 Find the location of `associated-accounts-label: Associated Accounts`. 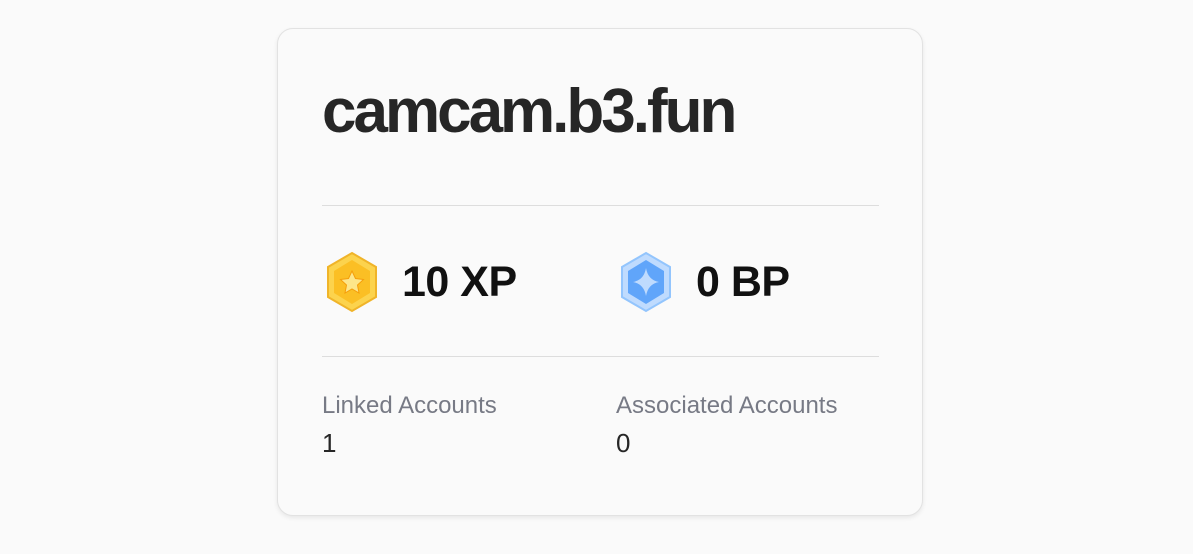

associated-accounts-label: Associated Accounts is located at coordinates (727, 405).